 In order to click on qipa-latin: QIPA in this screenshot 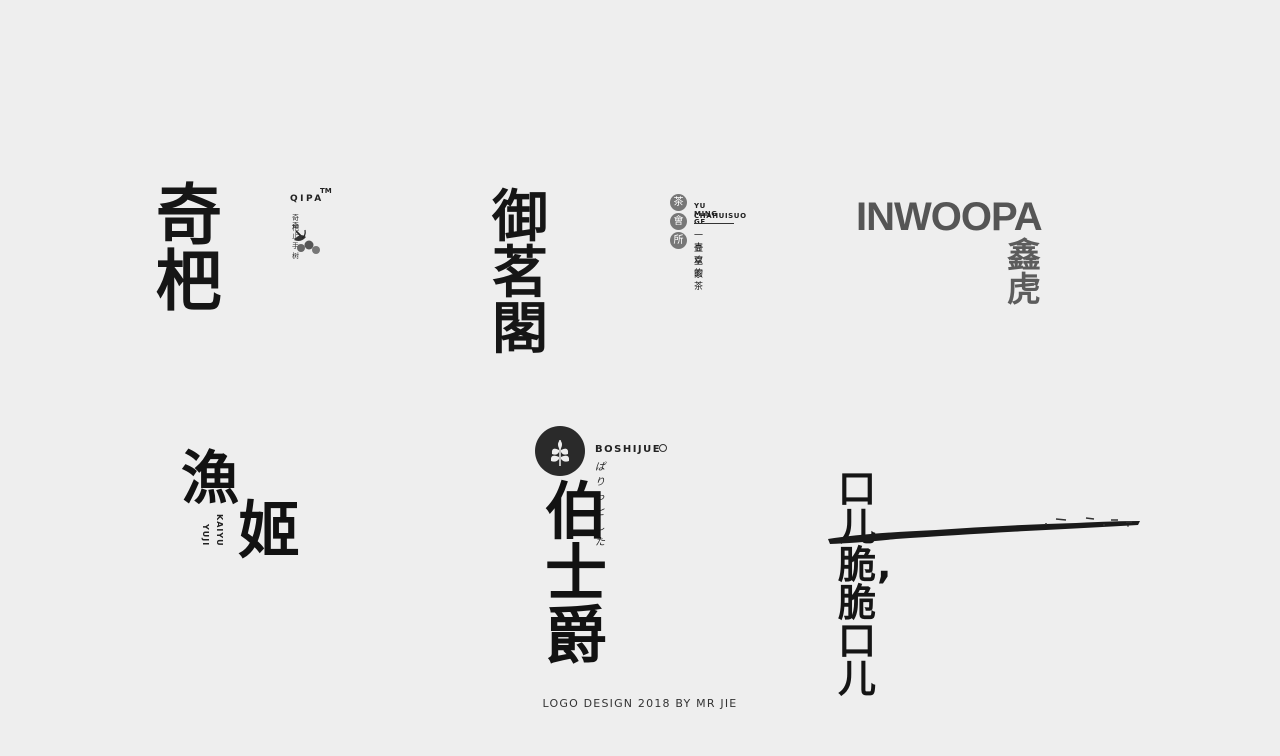, I will do `click(307, 199)`.